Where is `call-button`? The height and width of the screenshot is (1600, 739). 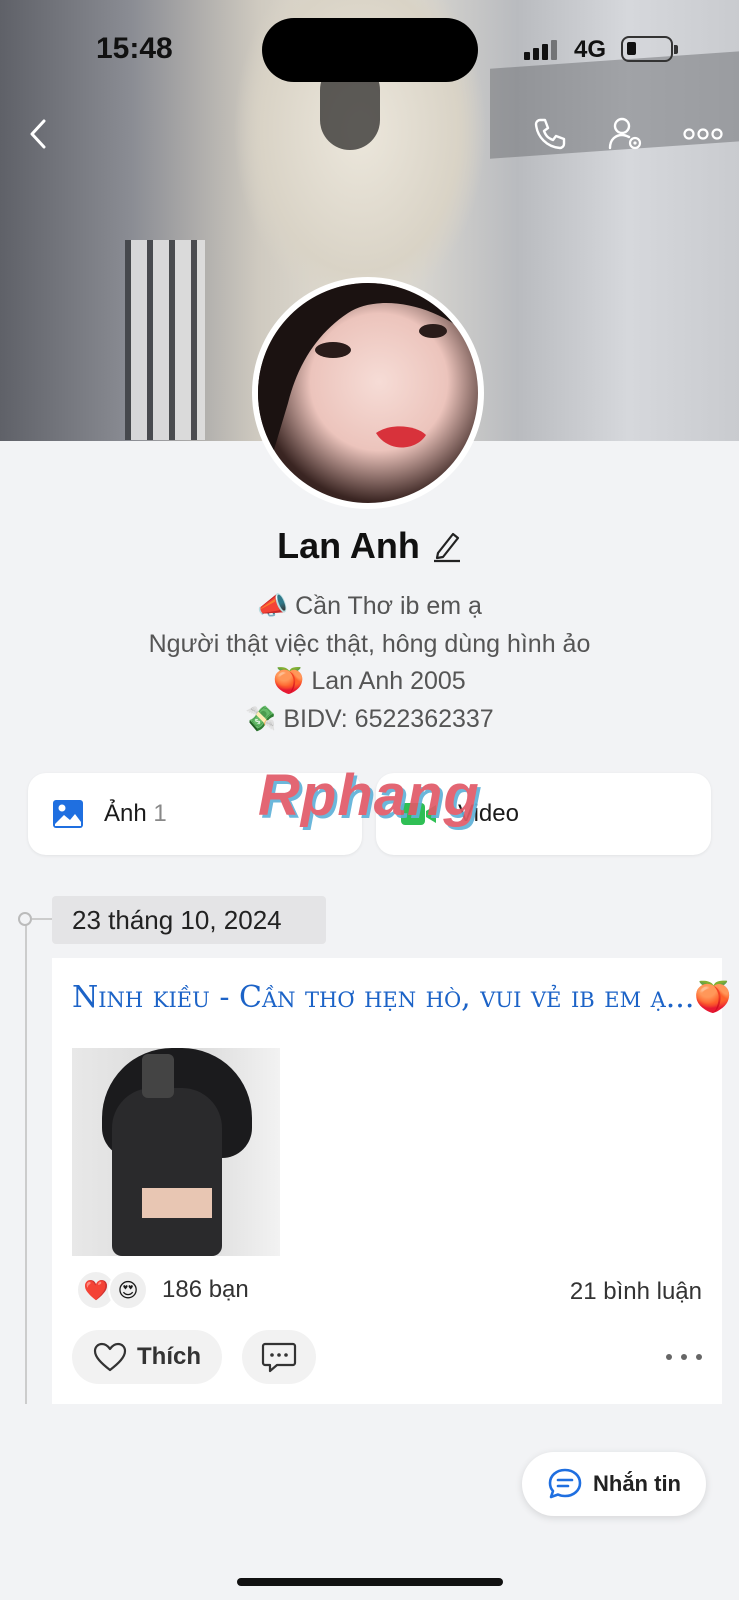 call-button is located at coordinates (550, 134).